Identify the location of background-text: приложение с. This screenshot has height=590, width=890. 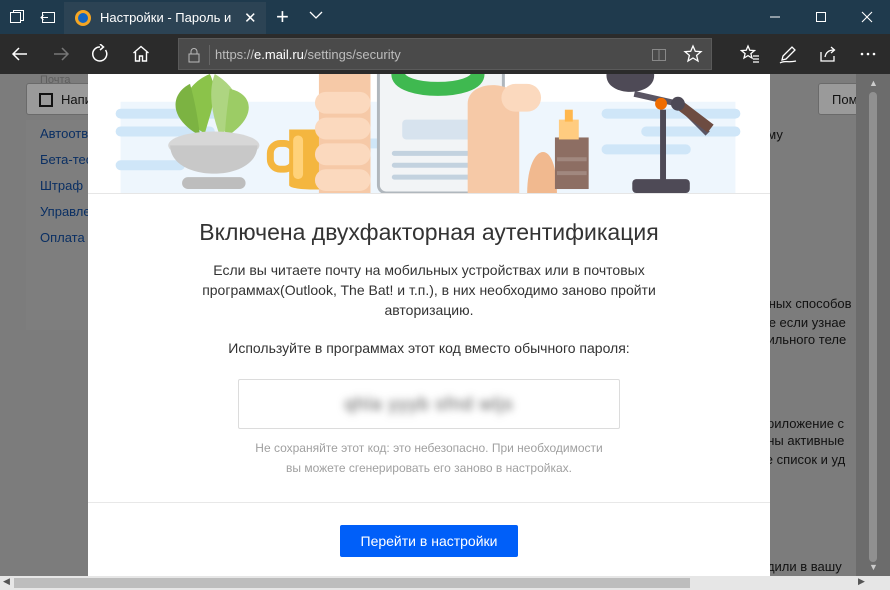
(802, 423).